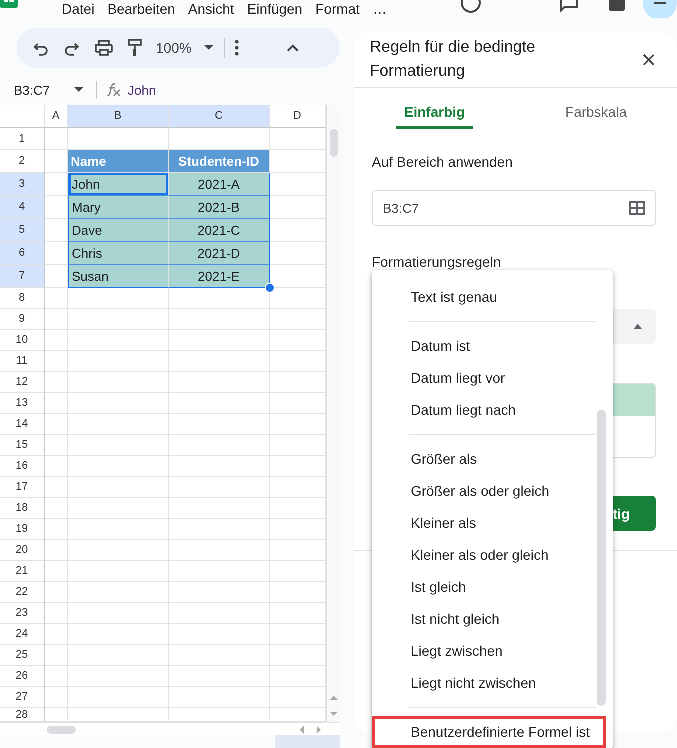 The image size is (677, 748). Describe the element at coordinates (236, 48) in the screenshot. I see `more-vertical-icon` at that location.